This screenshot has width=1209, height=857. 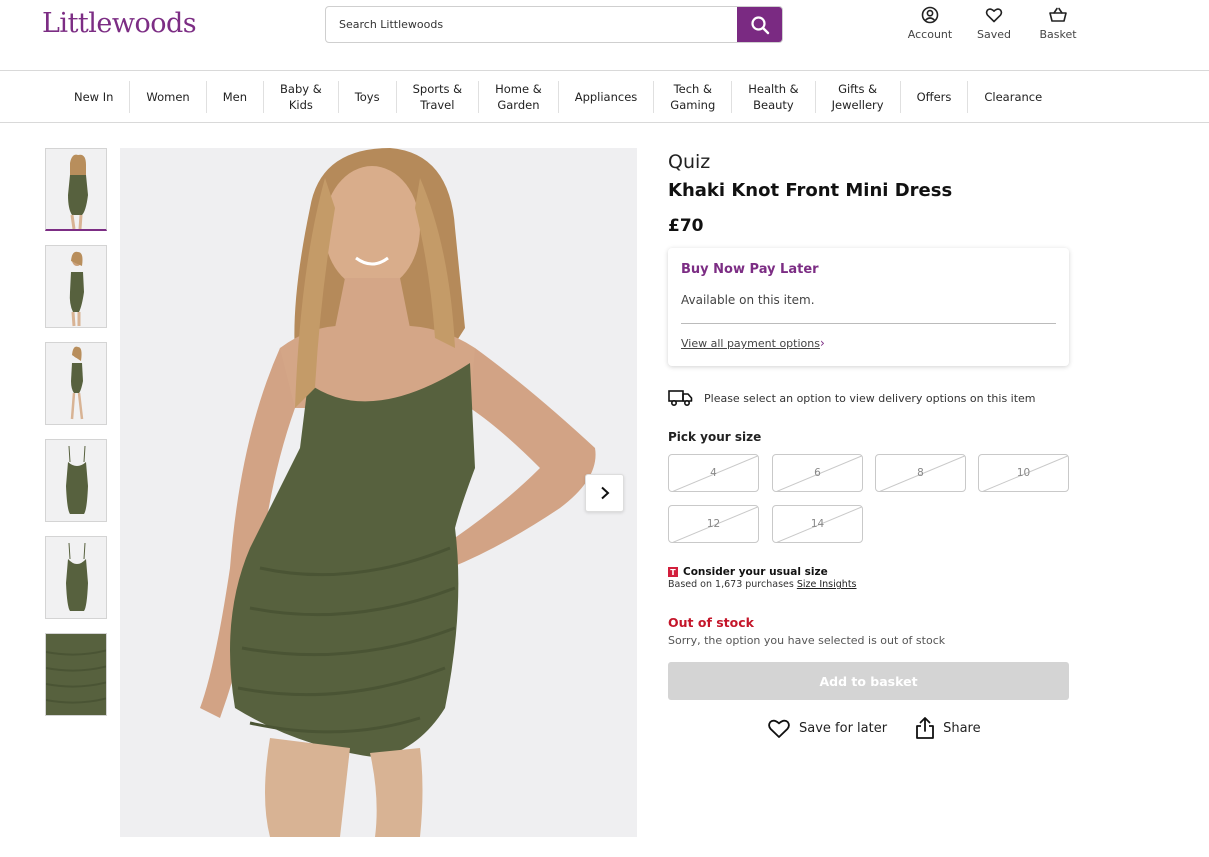 What do you see at coordinates (531, 24) in the screenshot?
I see `search-input` at bounding box center [531, 24].